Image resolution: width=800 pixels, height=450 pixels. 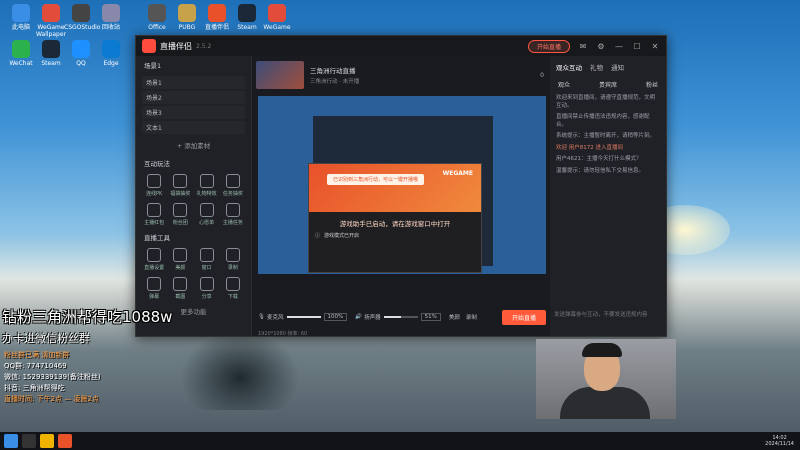 I want to click on desktop-icon: WeGame, so click(x=277, y=17).